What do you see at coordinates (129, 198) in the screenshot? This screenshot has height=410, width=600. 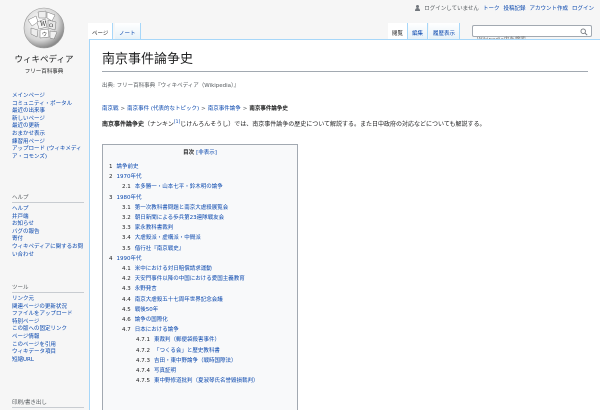 I see `toc-item-label: 1980年代` at bounding box center [129, 198].